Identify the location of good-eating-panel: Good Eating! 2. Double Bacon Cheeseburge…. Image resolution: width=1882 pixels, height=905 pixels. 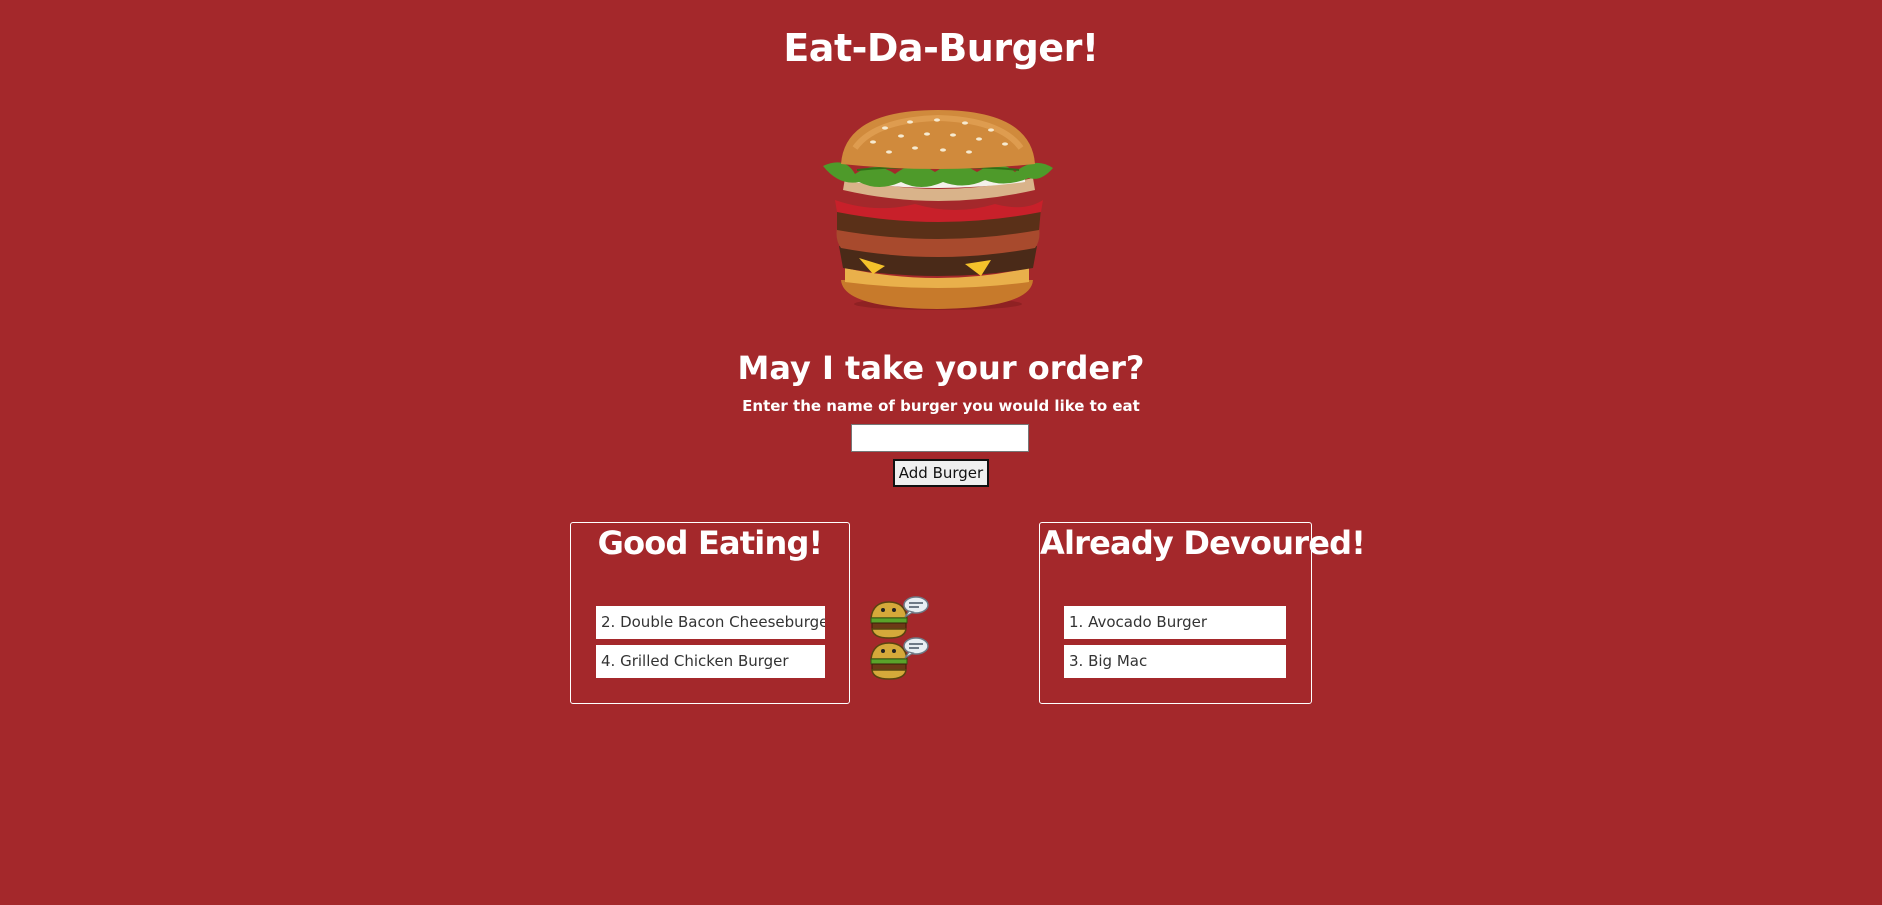
(710, 613).